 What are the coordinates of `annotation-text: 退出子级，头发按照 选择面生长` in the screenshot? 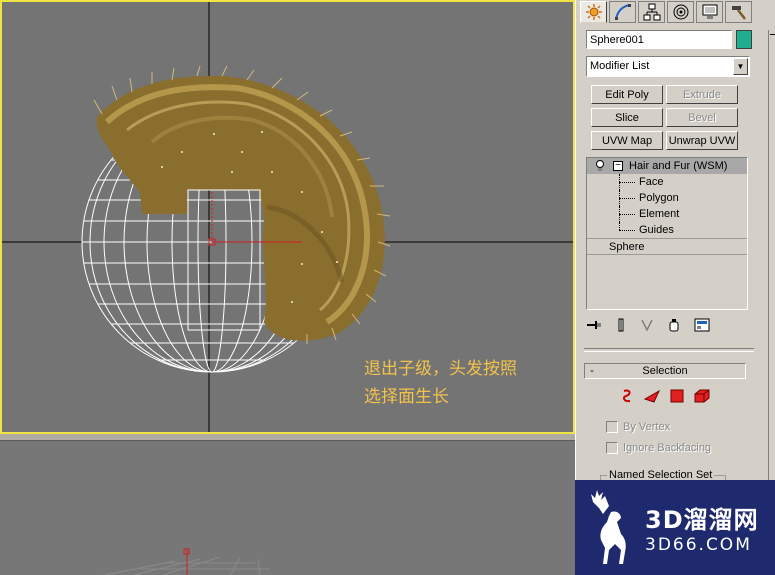 It's located at (464, 383).